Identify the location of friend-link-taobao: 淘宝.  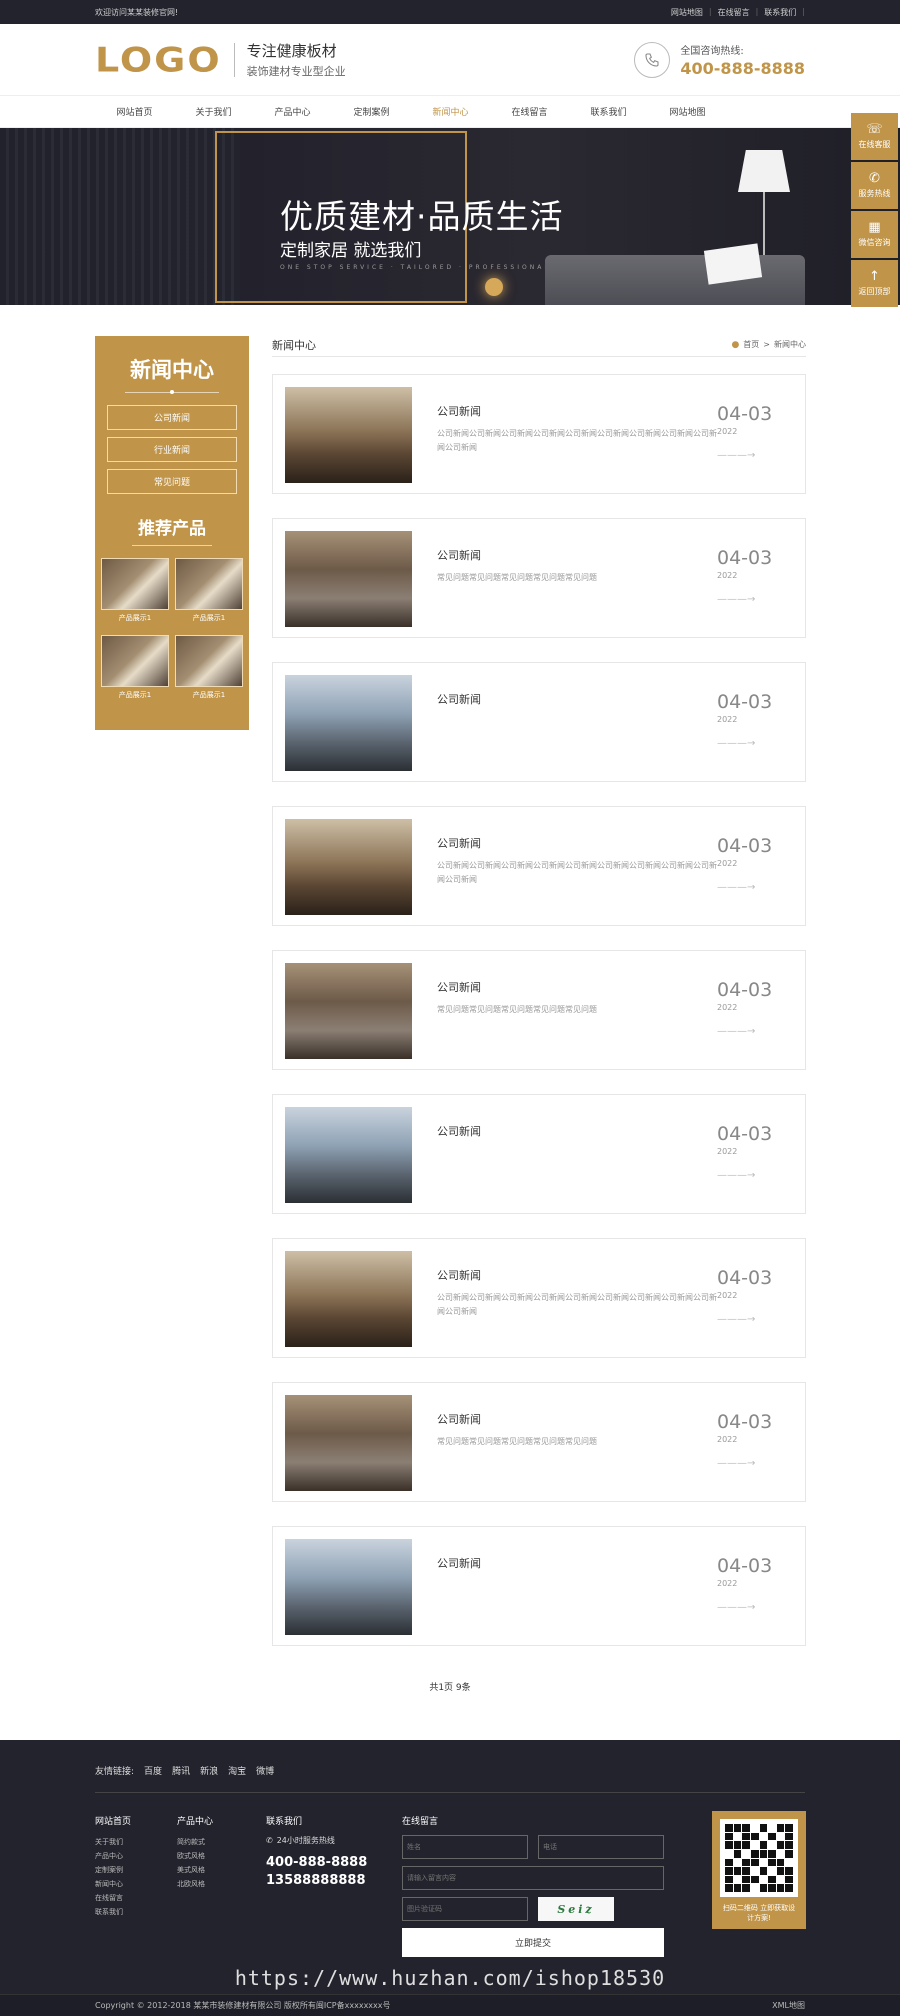
(237, 1770).